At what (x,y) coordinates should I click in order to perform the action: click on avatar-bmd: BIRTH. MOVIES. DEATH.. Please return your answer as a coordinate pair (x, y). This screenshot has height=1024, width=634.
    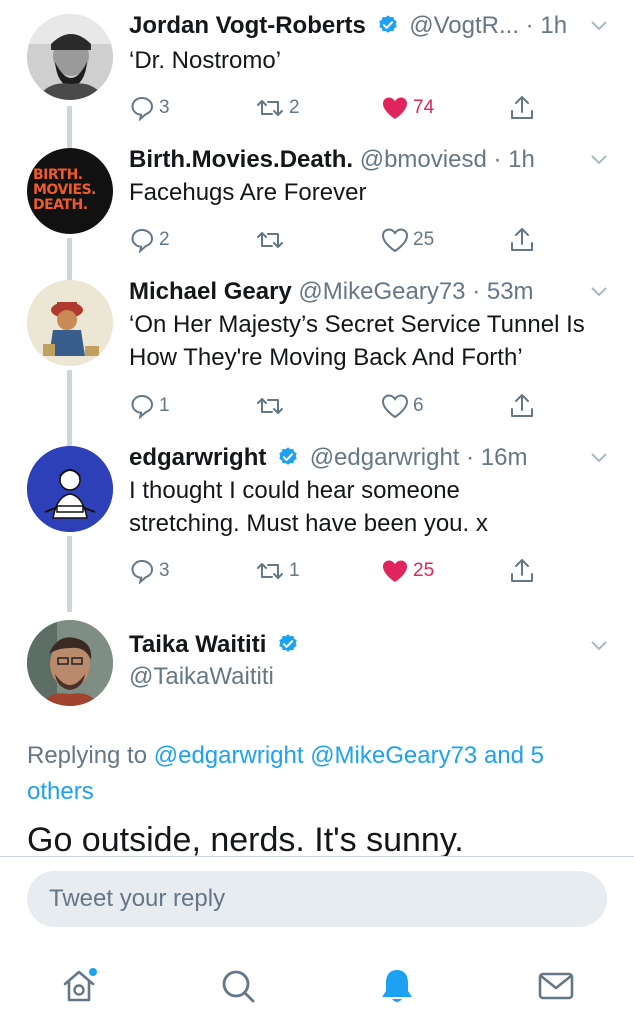
    Looking at the image, I should click on (70, 191).